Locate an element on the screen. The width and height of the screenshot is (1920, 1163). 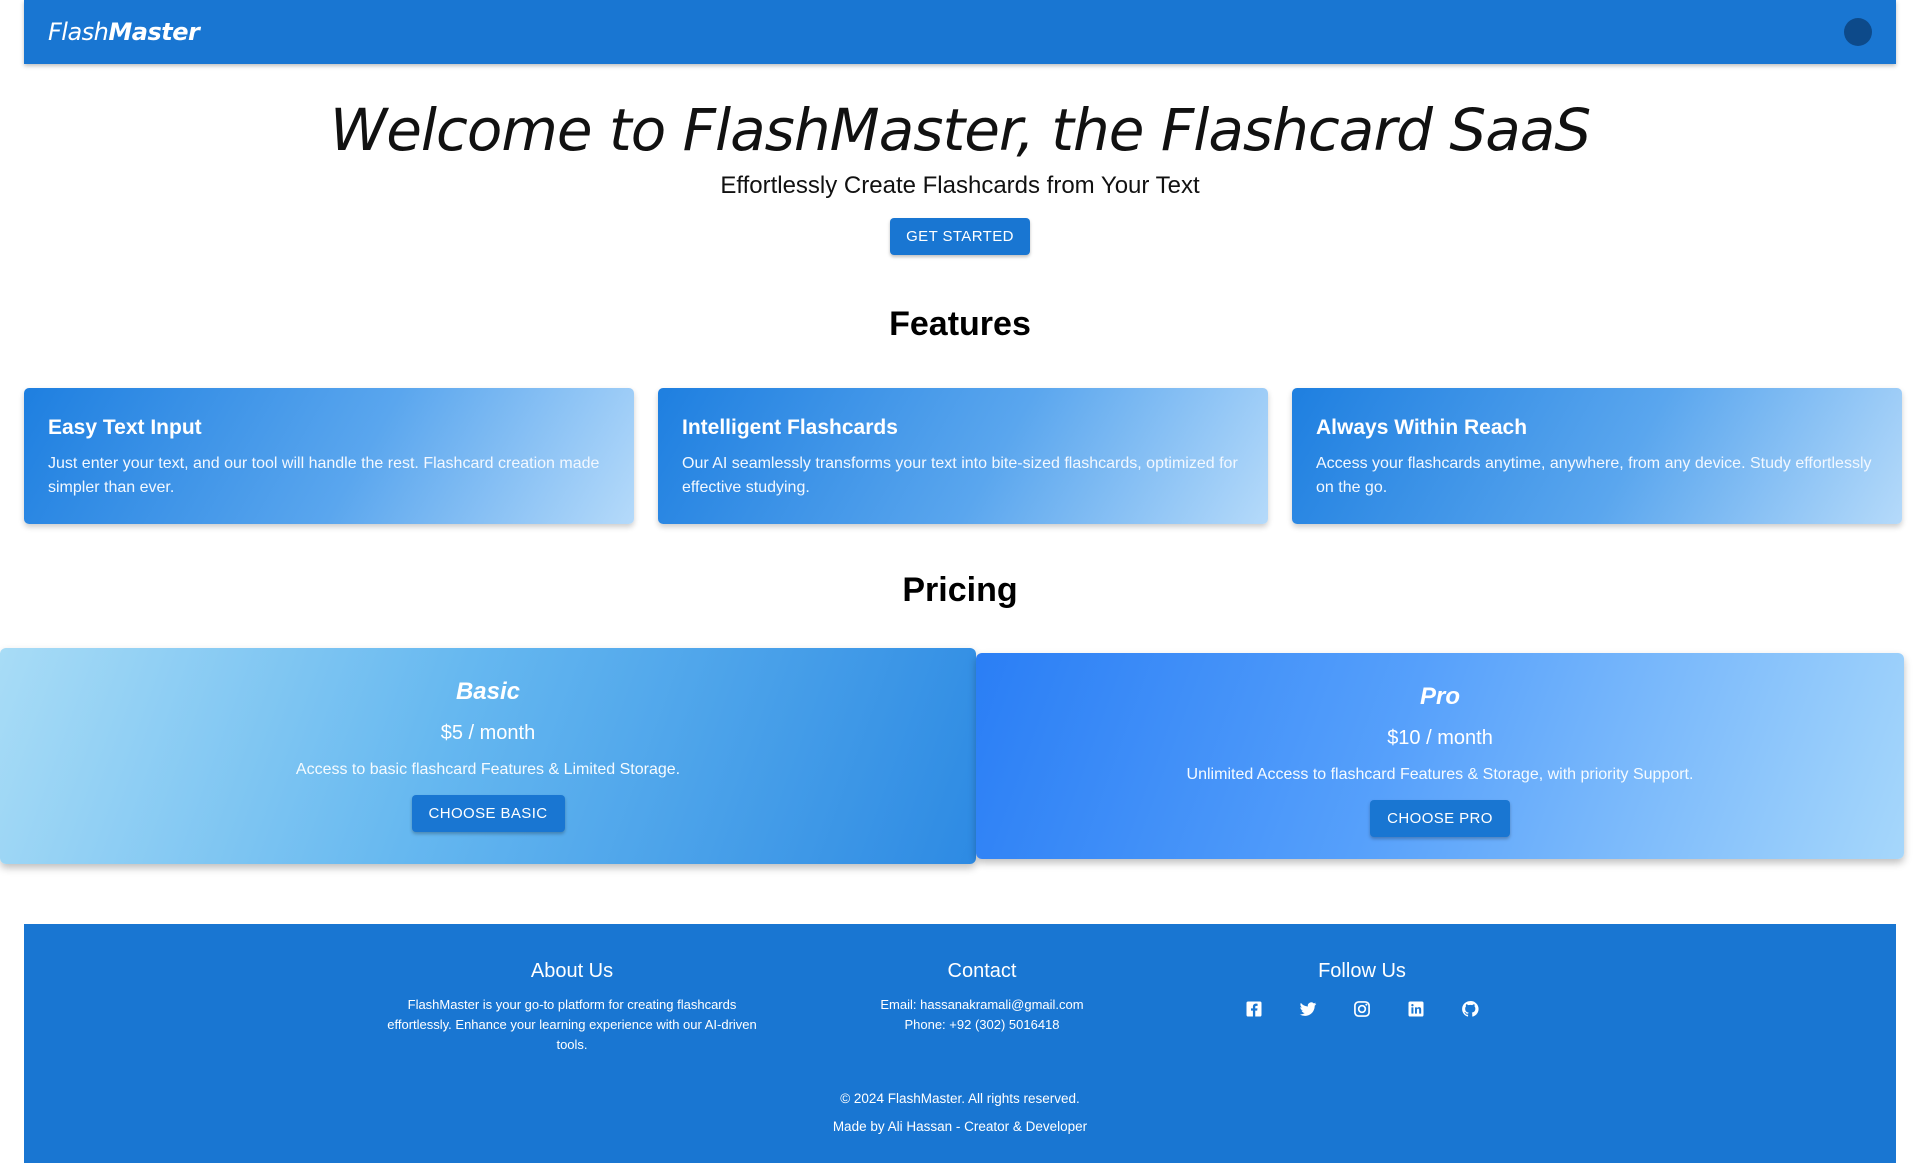
features-title: Features is located at coordinates (960, 324).